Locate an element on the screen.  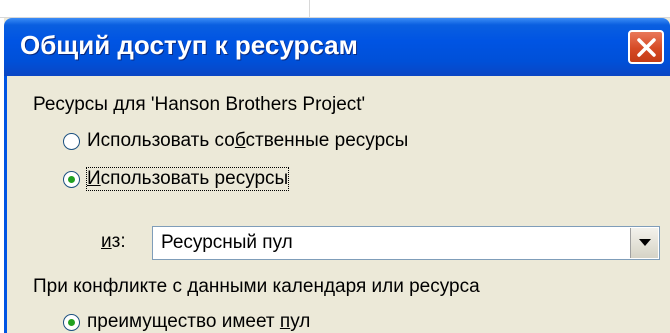
label-text: Использовать со is located at coordinates (161, 140).